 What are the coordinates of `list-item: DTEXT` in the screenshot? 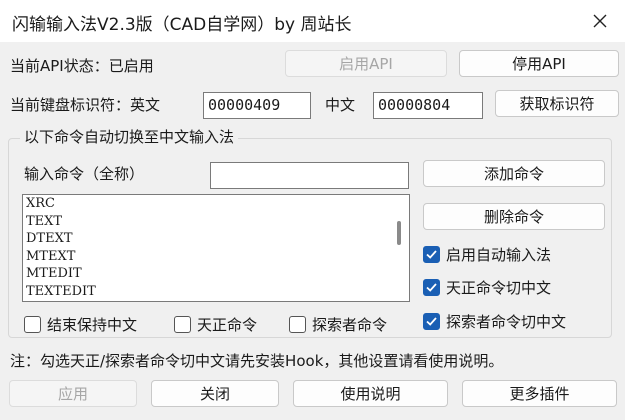 It's located at (216, 239).